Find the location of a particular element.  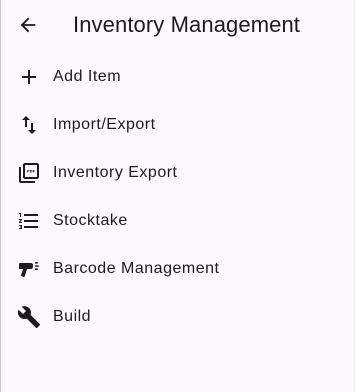

menu-item-build: Build is located at coordinates (177, 317).